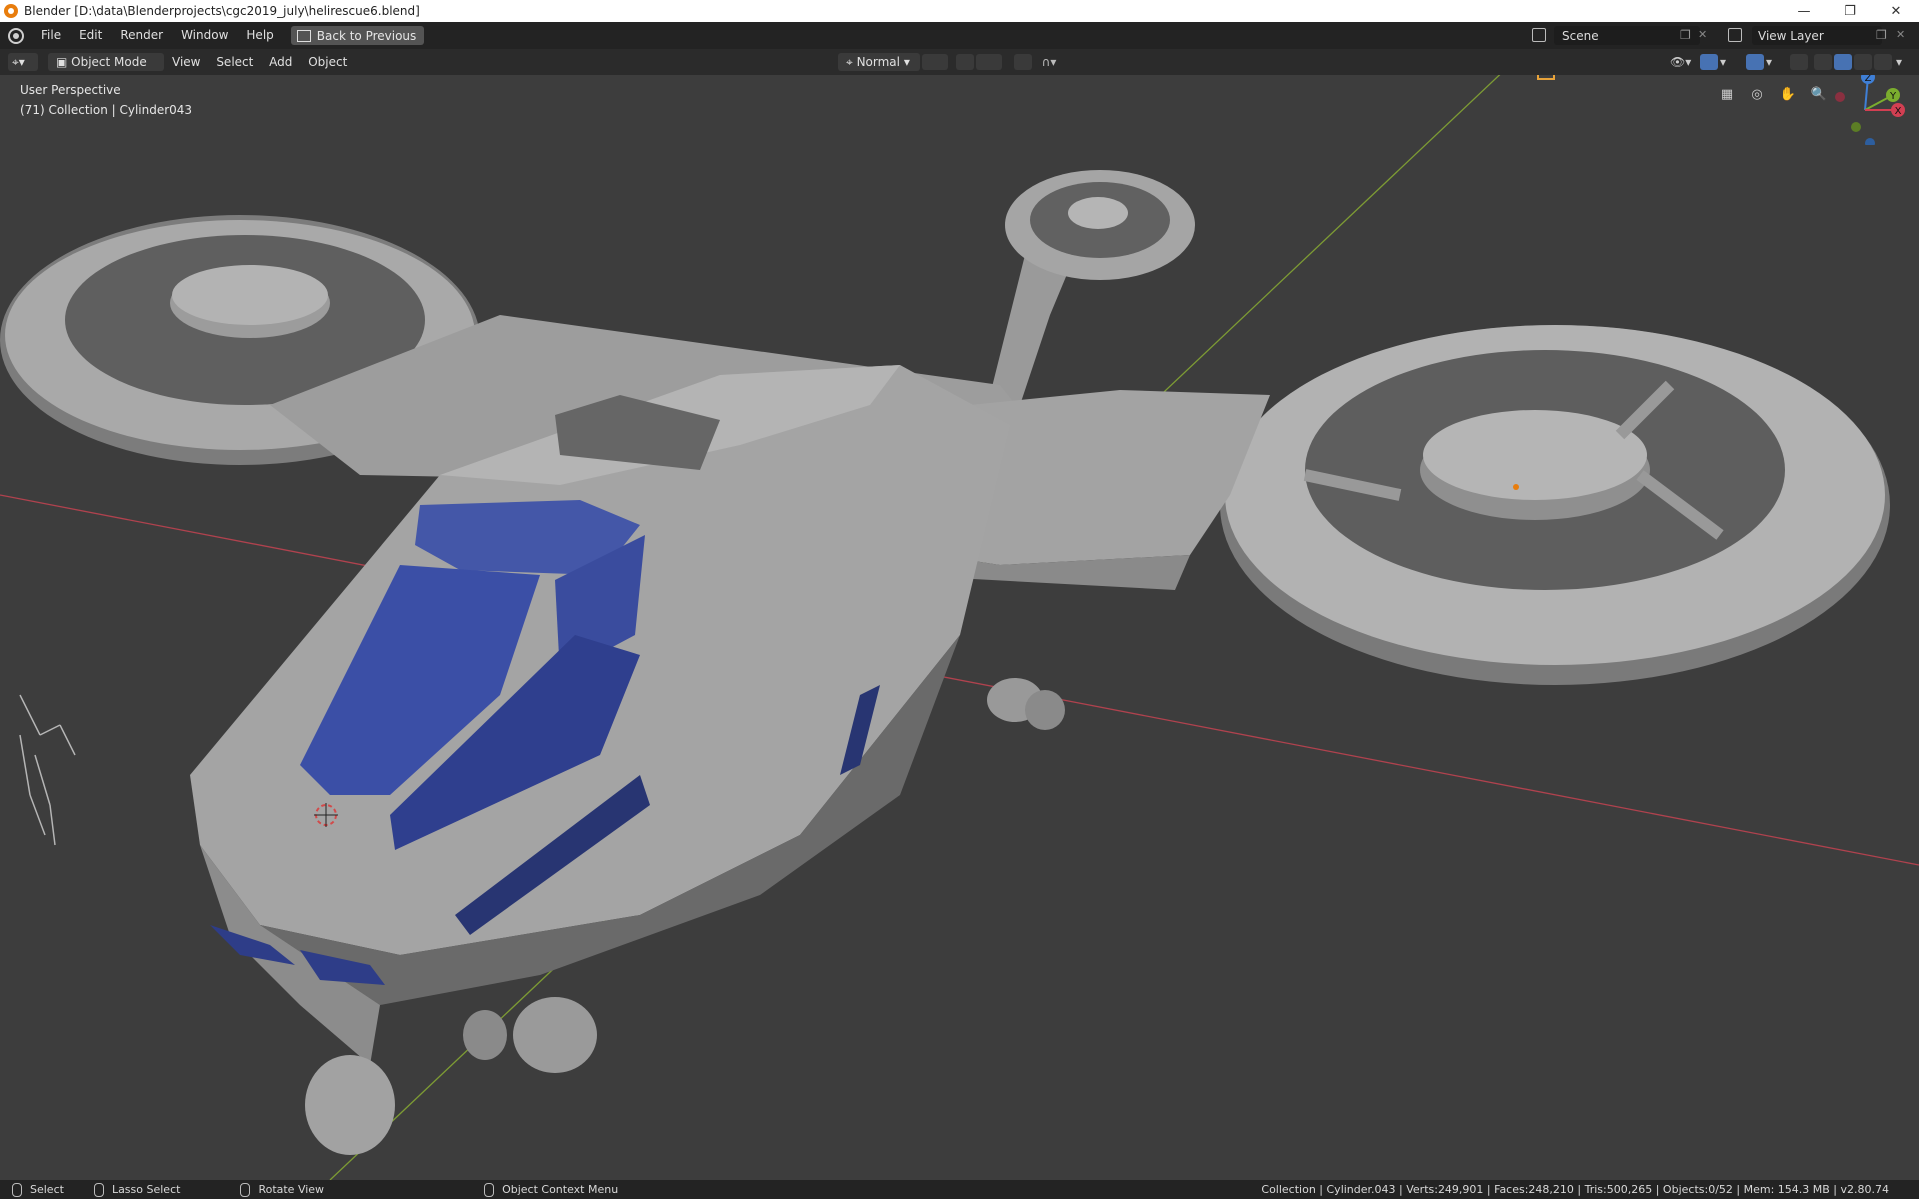 The width and height of the screenshot is (1919, 1199). I want to click on status-rotate-label: Rotate View, so click(291, 1189).